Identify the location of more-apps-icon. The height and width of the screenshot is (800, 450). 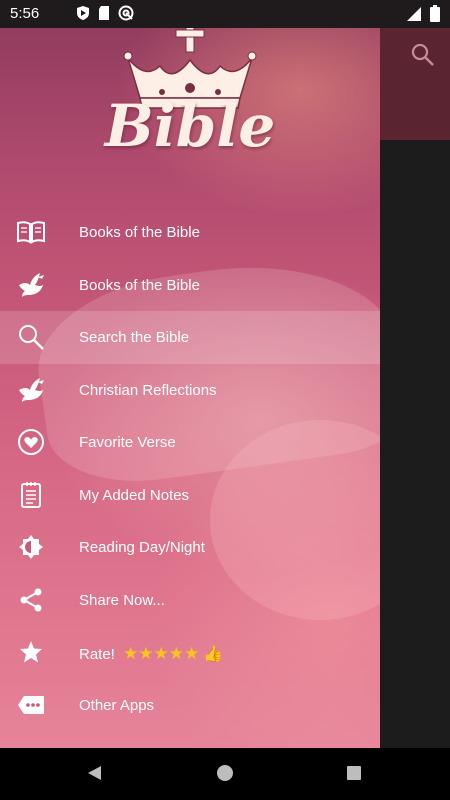
(31, 705).